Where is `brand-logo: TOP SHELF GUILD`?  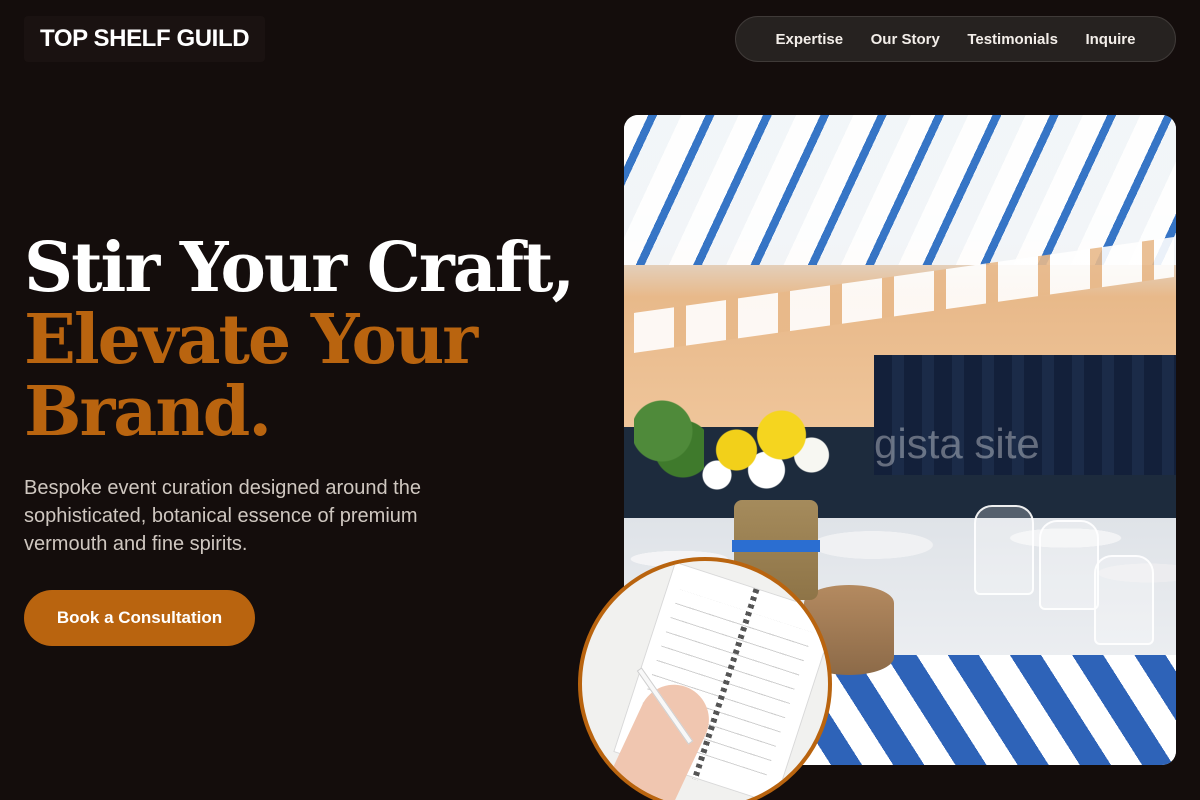 brand-logo: TOP SHELF GUILD is located at coordinates (145, 39).